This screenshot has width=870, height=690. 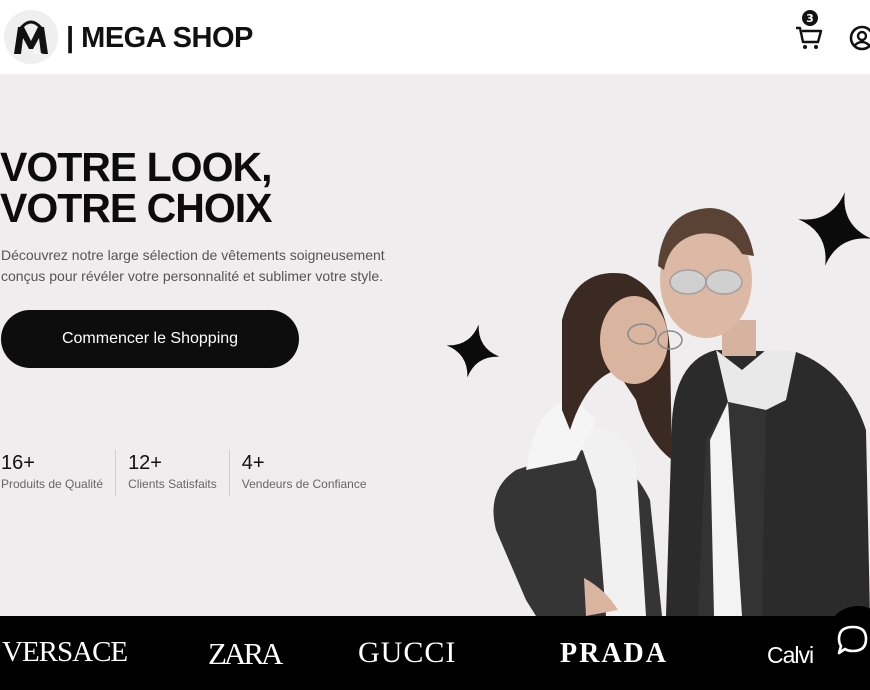 What do you see at coordinates (58, 473) in the screenshot?
I see `stat-products: 16+ Produits de Qualité` at bounding box center [58, 473].